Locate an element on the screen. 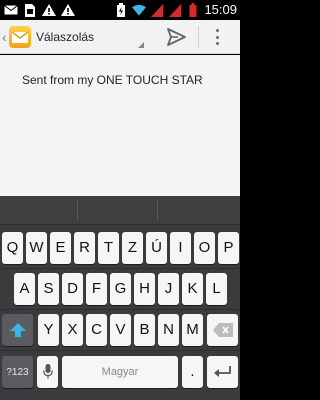 This screenshot has width=320, height=400. key-j: J is located at coordinates (168, 289).